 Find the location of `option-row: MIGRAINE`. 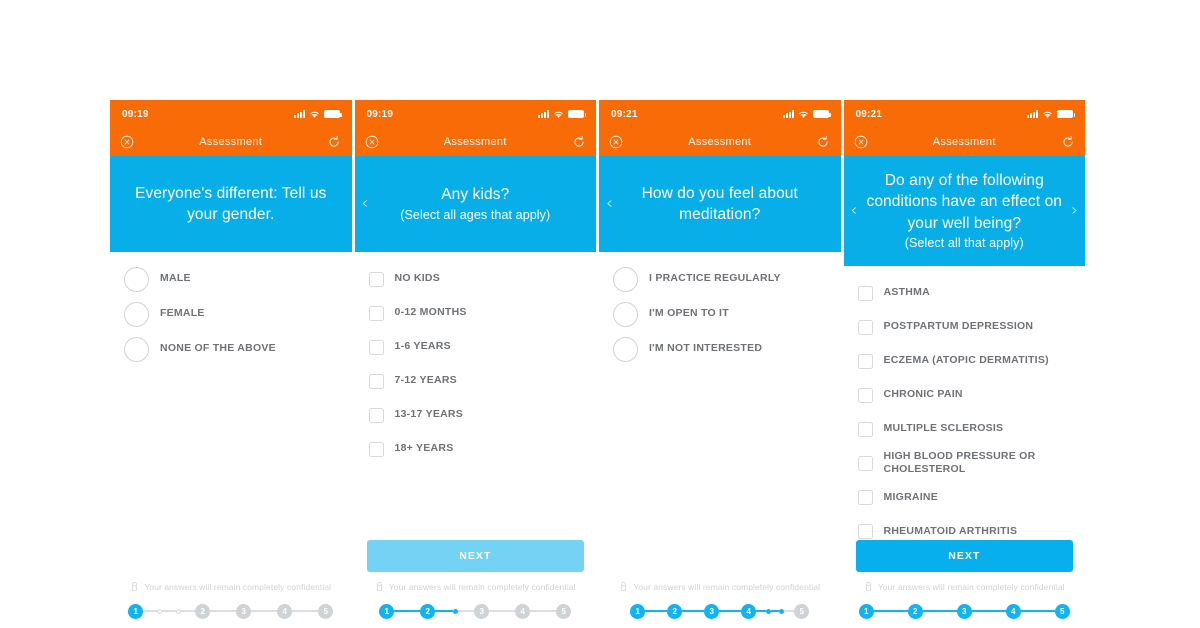

option-row: MIGRAINE is located at coordinates (965, 497).